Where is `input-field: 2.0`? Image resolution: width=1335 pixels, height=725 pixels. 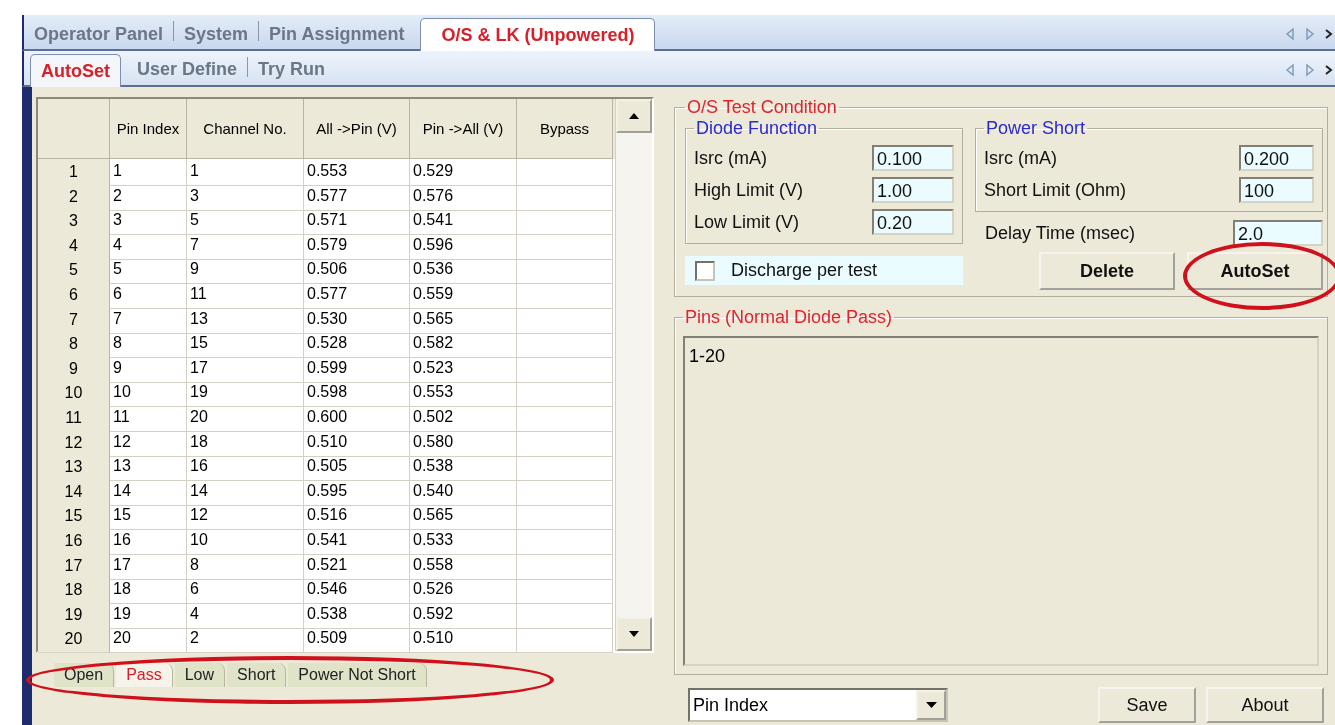
input-field: 2.0 is located at coordinates (1278, 233).